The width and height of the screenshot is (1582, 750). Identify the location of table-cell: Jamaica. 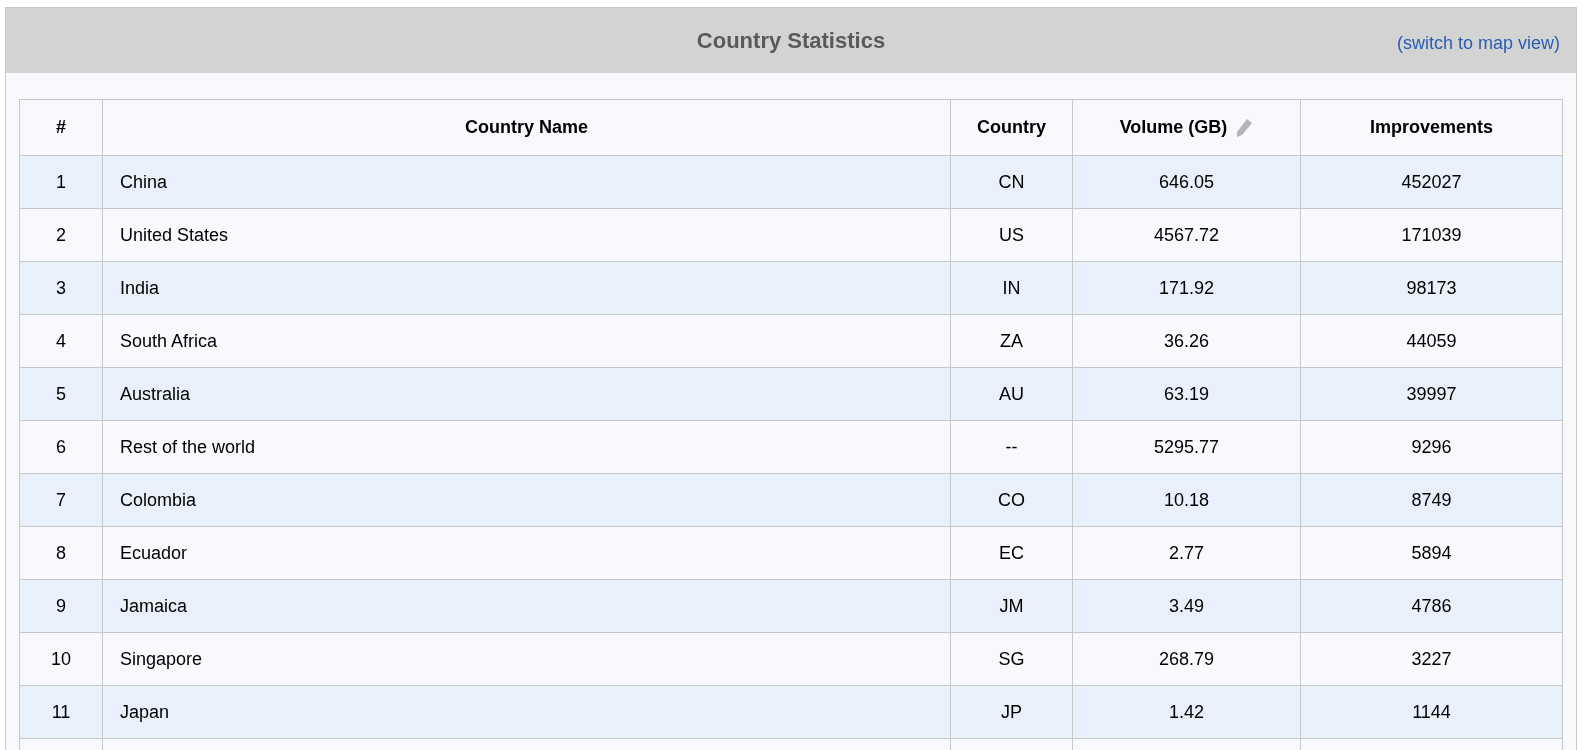
(526, 606).